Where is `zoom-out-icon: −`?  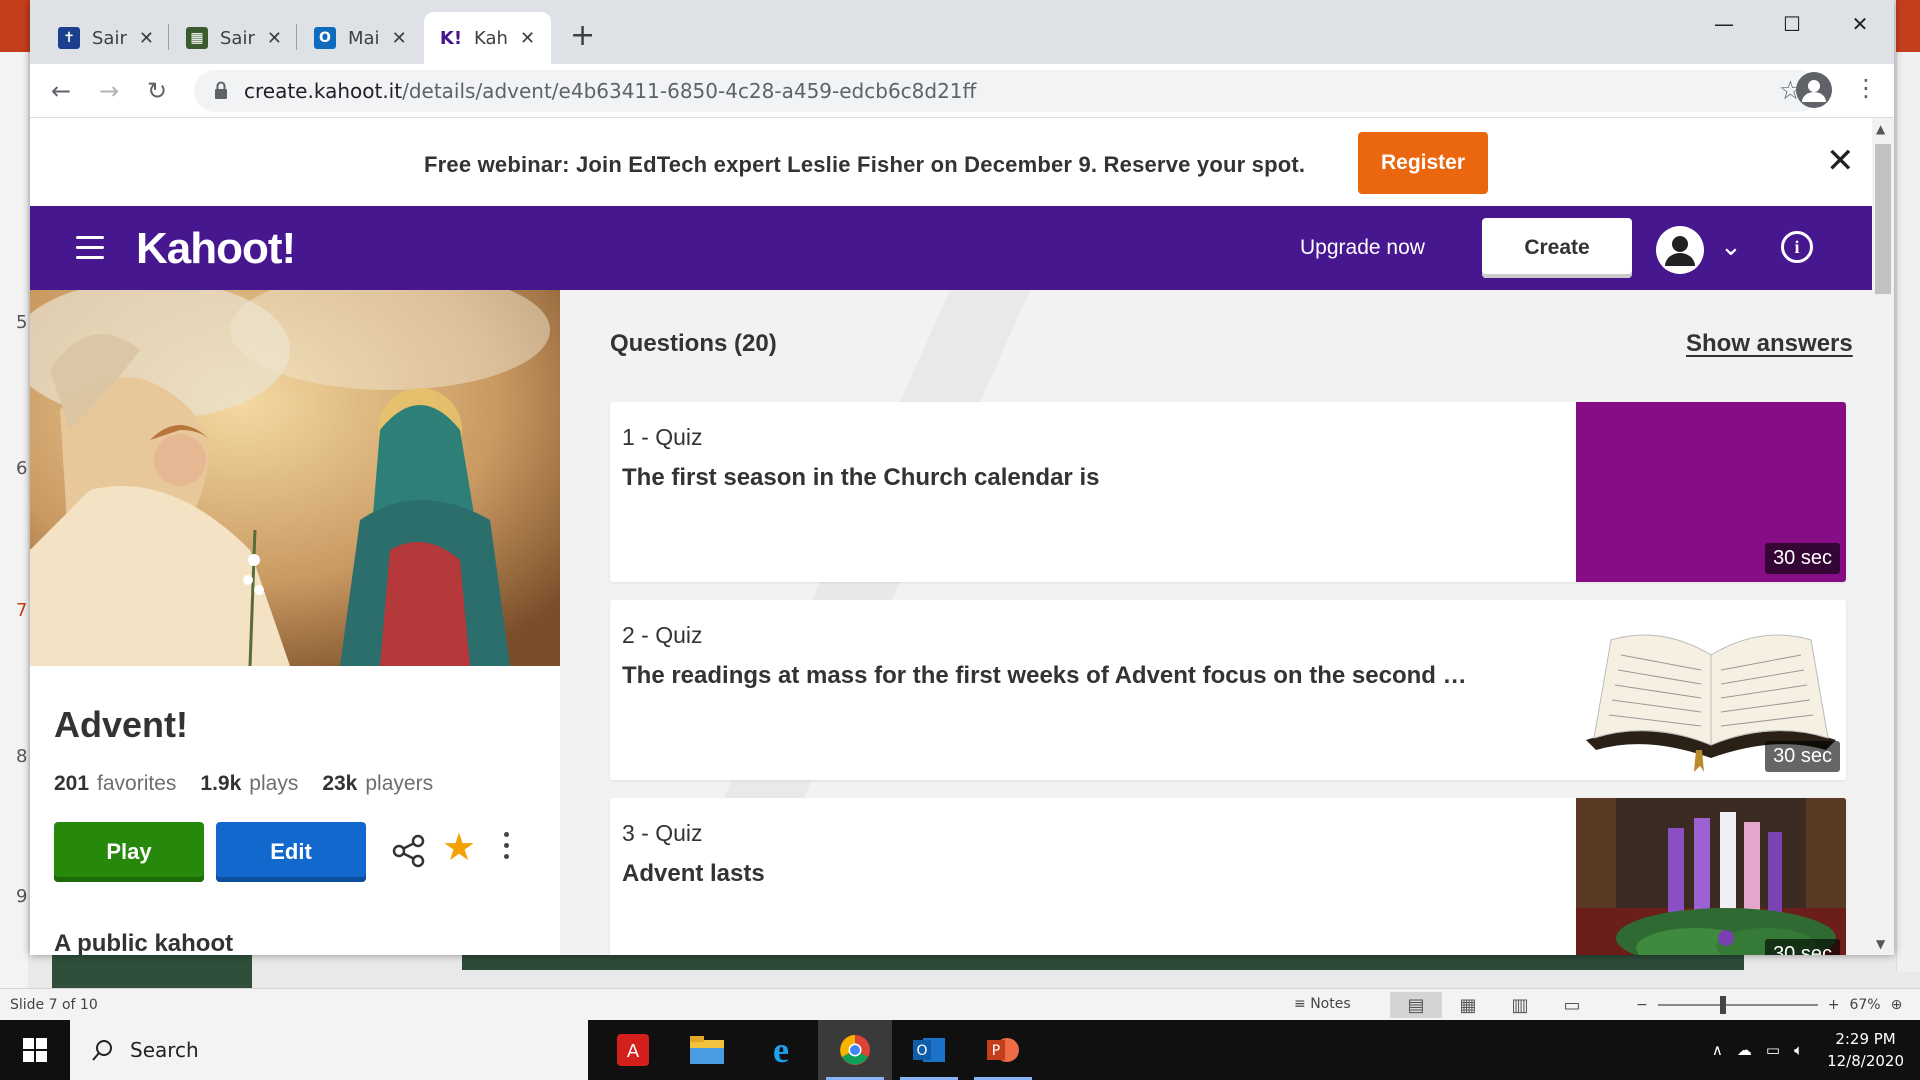 zoom-out-icon: − is located at coordinates (1642, 1005).